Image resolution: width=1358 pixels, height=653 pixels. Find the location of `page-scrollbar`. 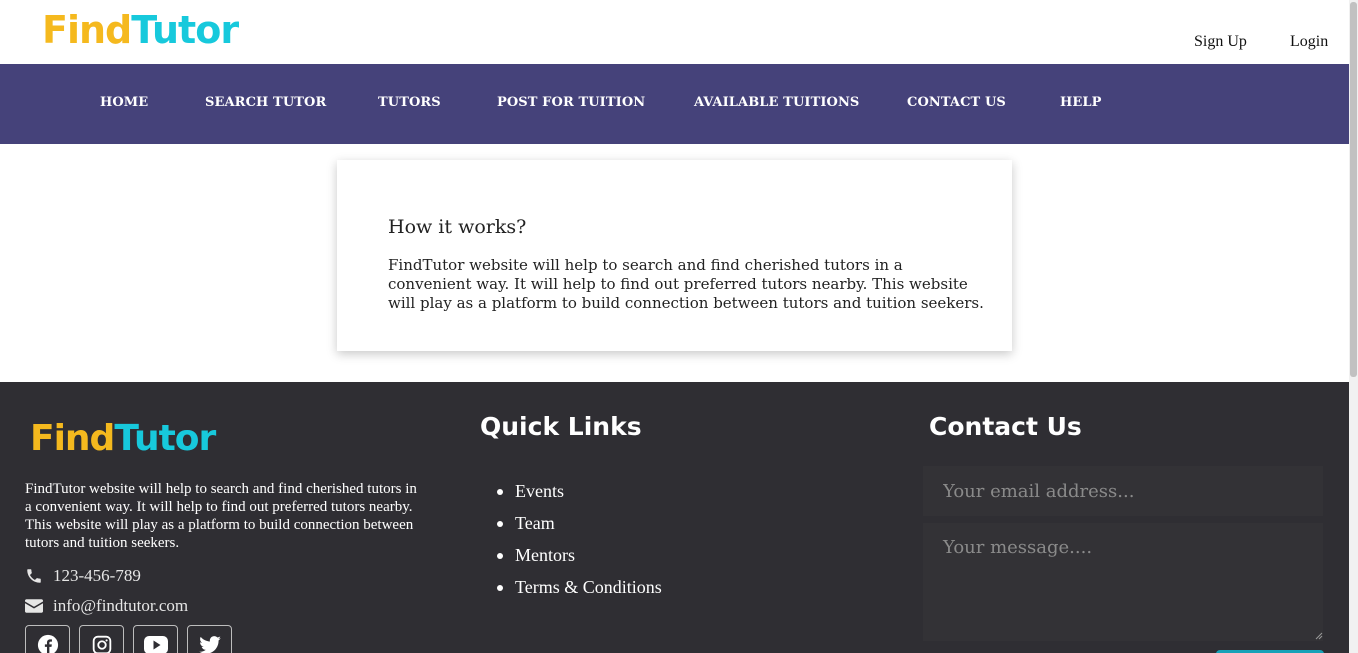

page-scrollbar is located at coordinates (1353, 326).